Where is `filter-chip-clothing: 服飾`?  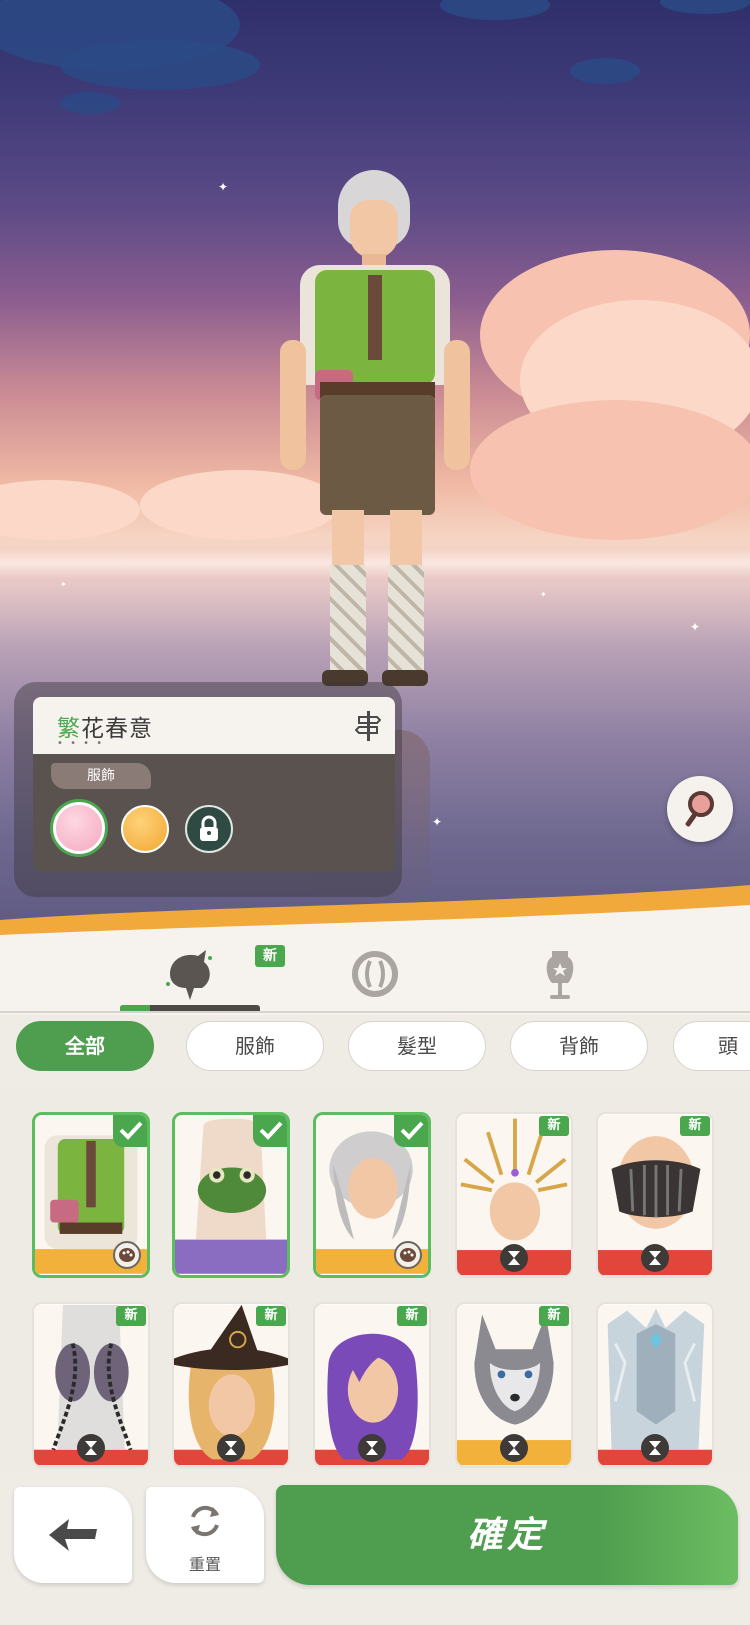
filter-chip-clothing: 服飾 is located at coordinates (255, 1046).